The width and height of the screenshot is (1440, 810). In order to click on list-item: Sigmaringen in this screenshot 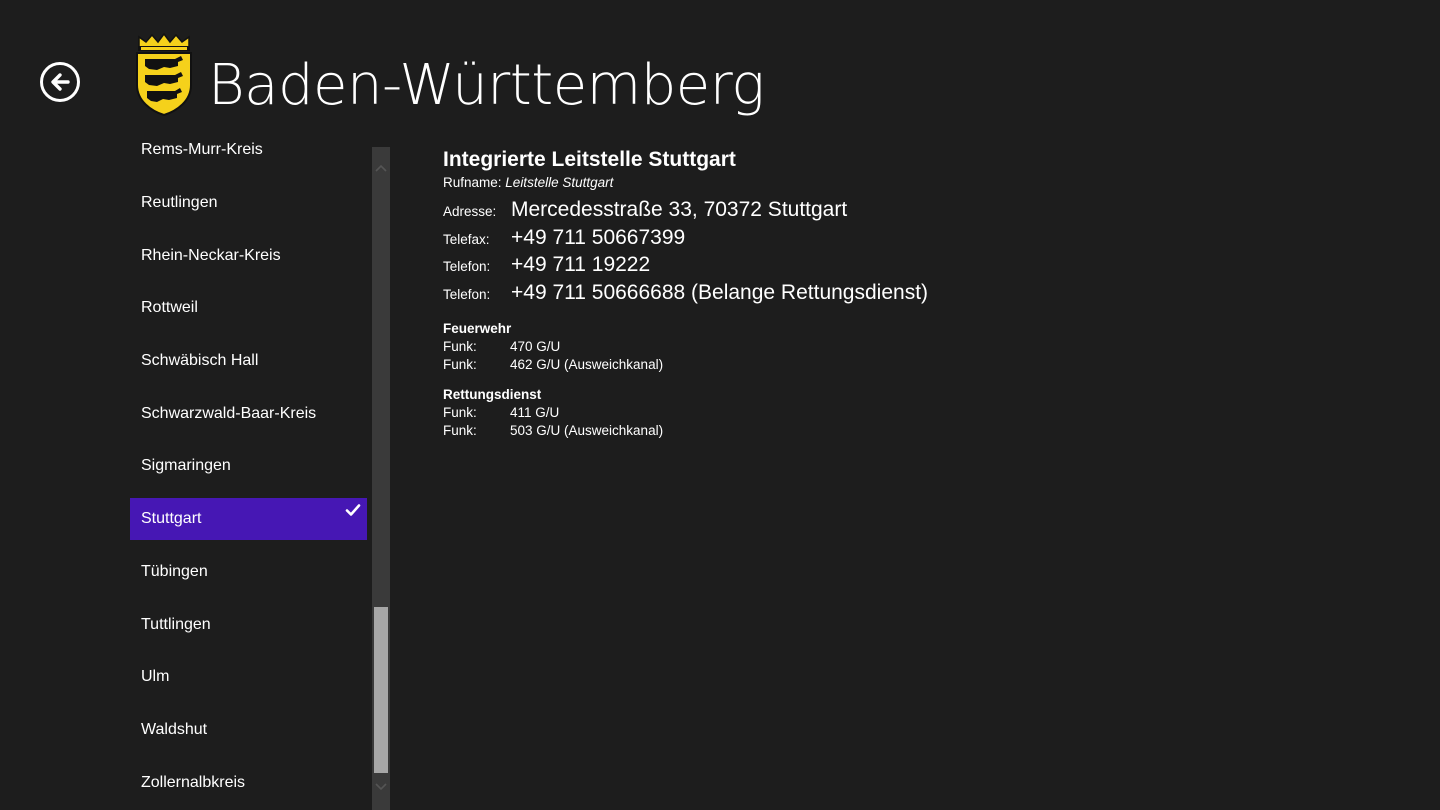, I will do `click(248, 466)`.